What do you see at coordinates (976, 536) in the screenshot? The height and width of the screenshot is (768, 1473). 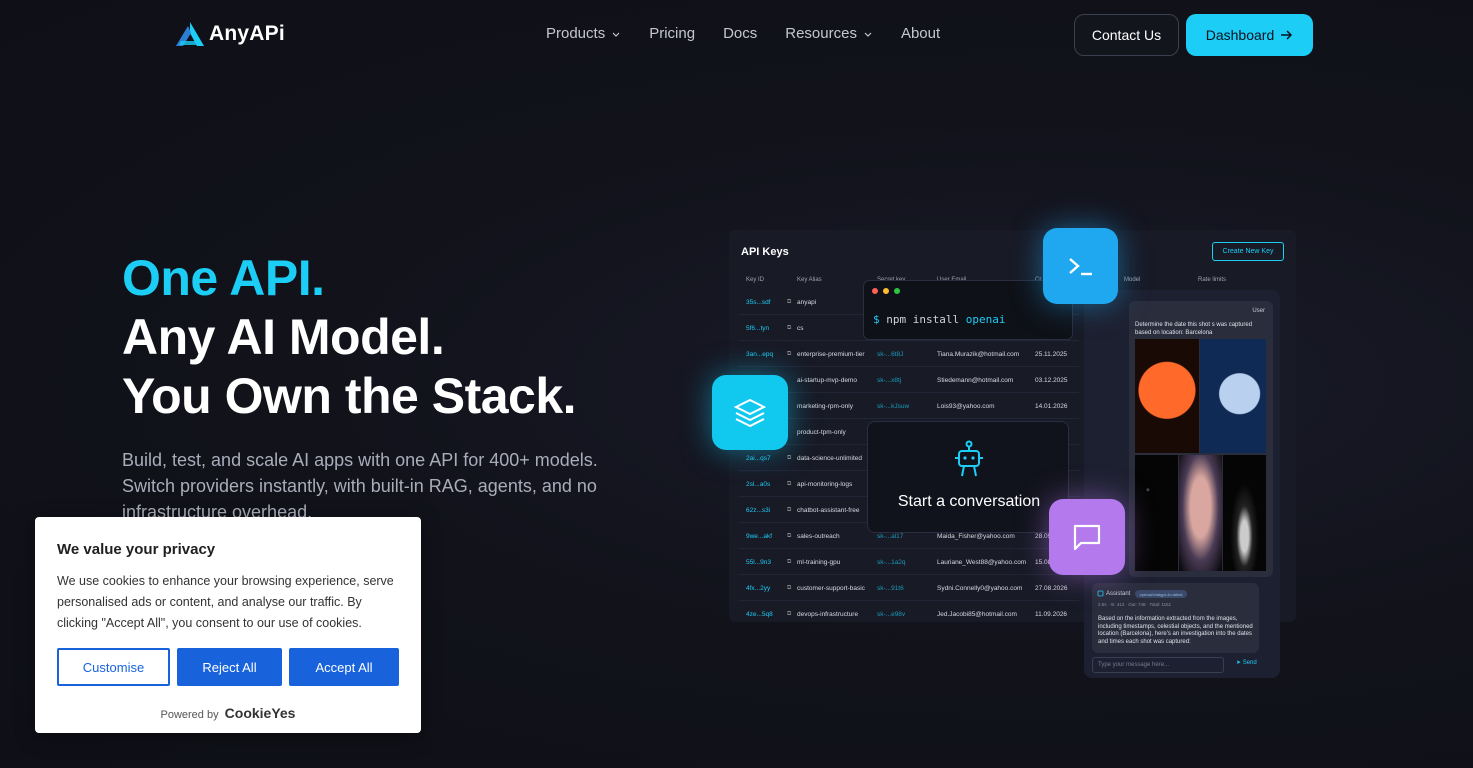 I see `cell-email: Maida_Fisher@yahoo.com` at bounding box center [976, 536].